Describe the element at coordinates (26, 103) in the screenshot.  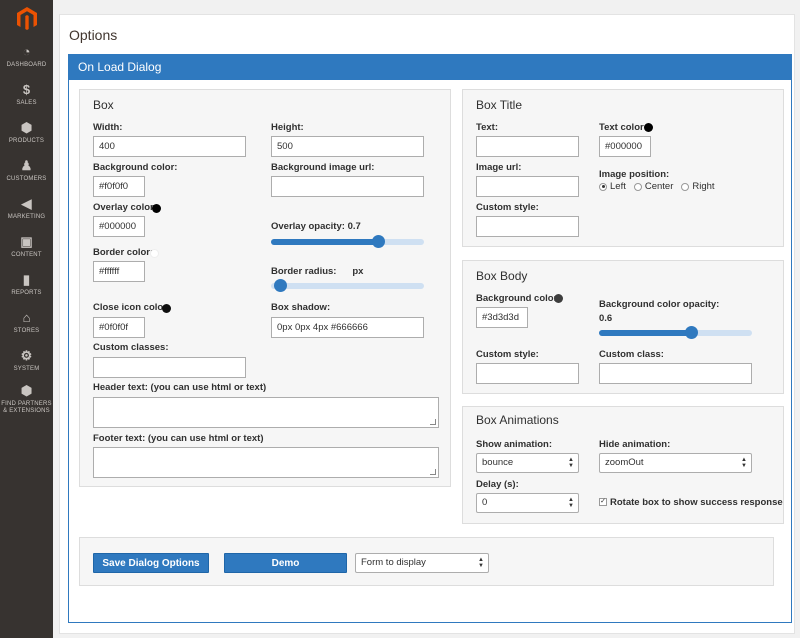
I see `sidebar-item-label: SALES` at that location.